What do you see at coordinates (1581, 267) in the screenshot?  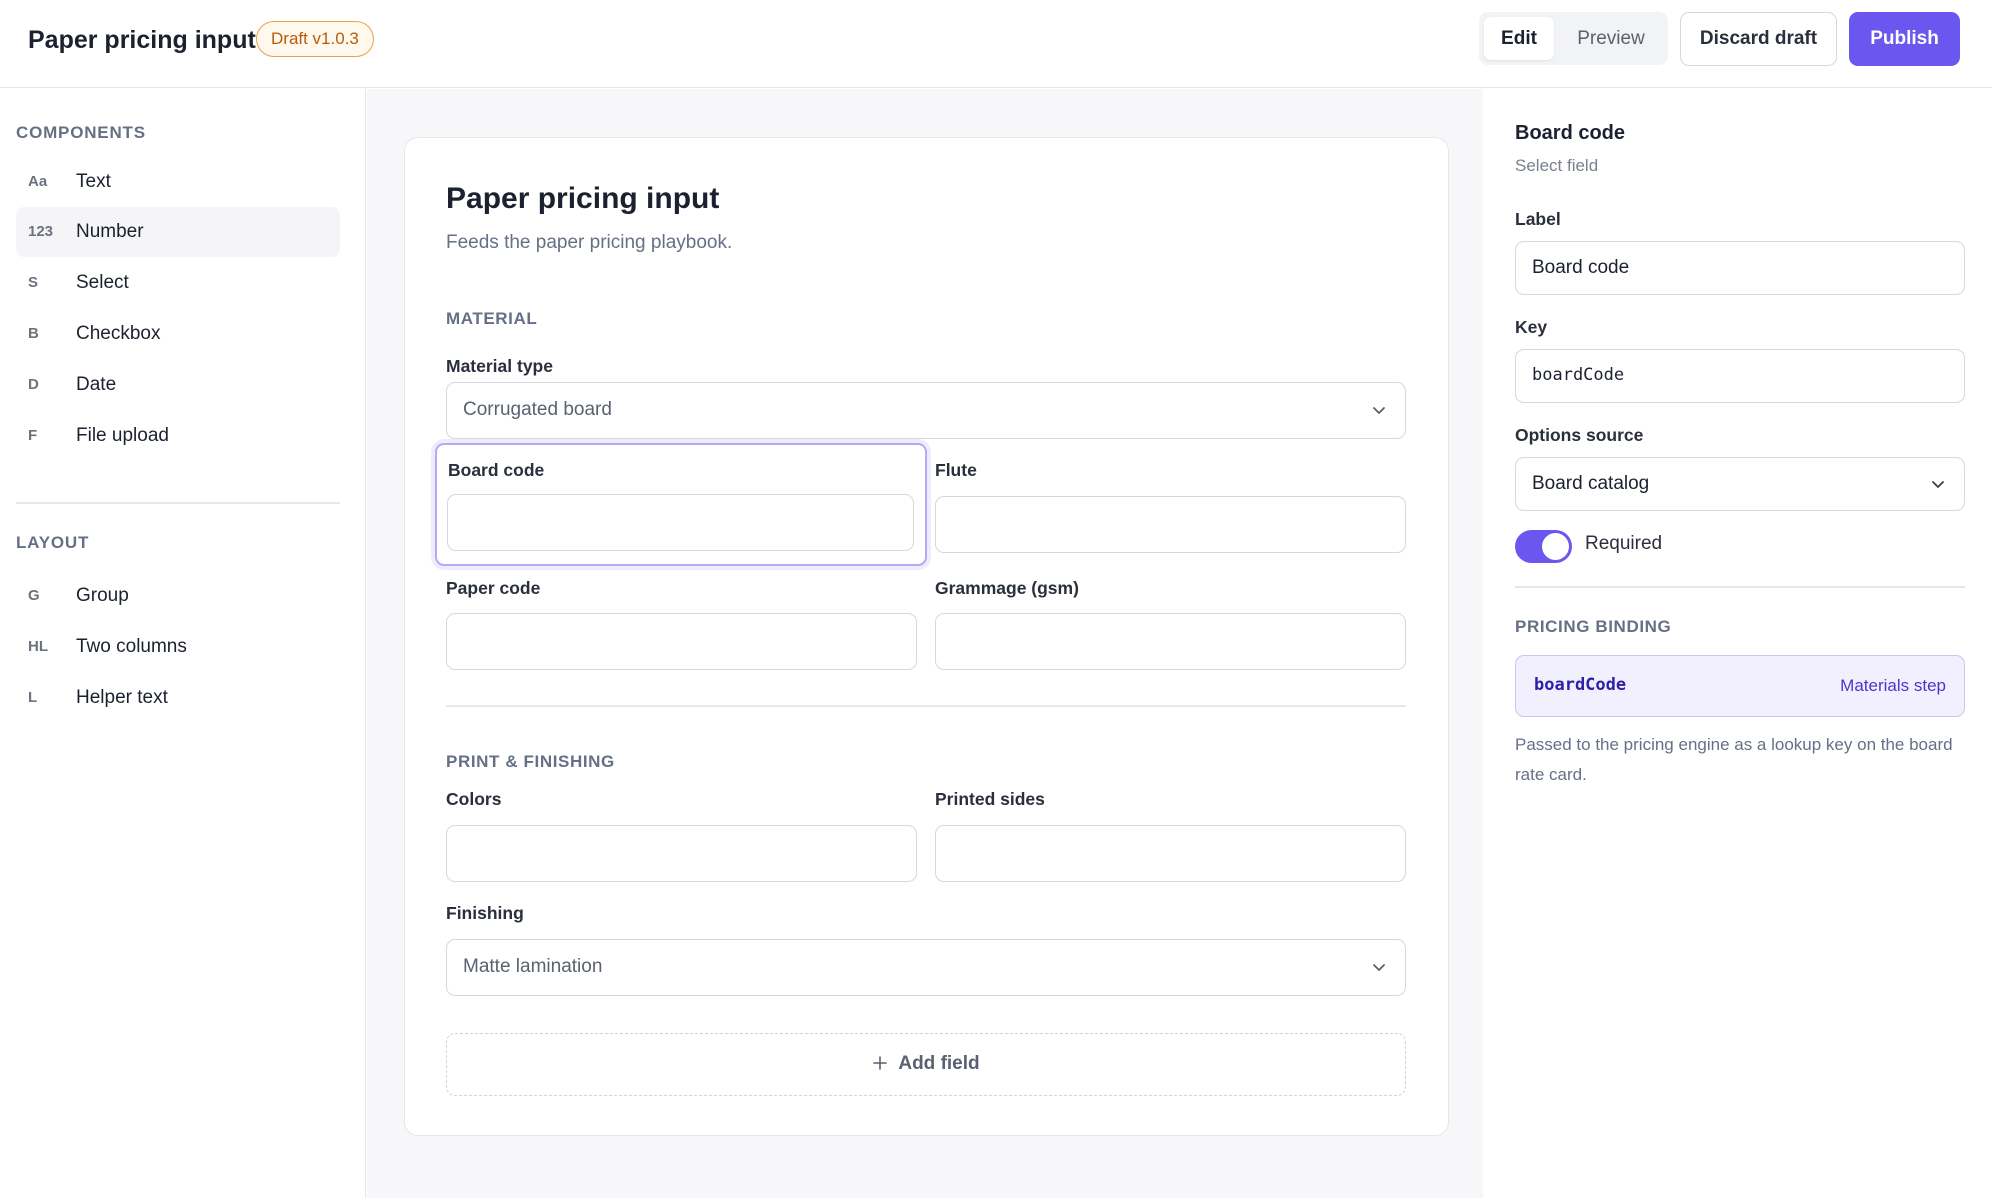 I see `label-input-value: Board code` at bounding box center [1581, 267].